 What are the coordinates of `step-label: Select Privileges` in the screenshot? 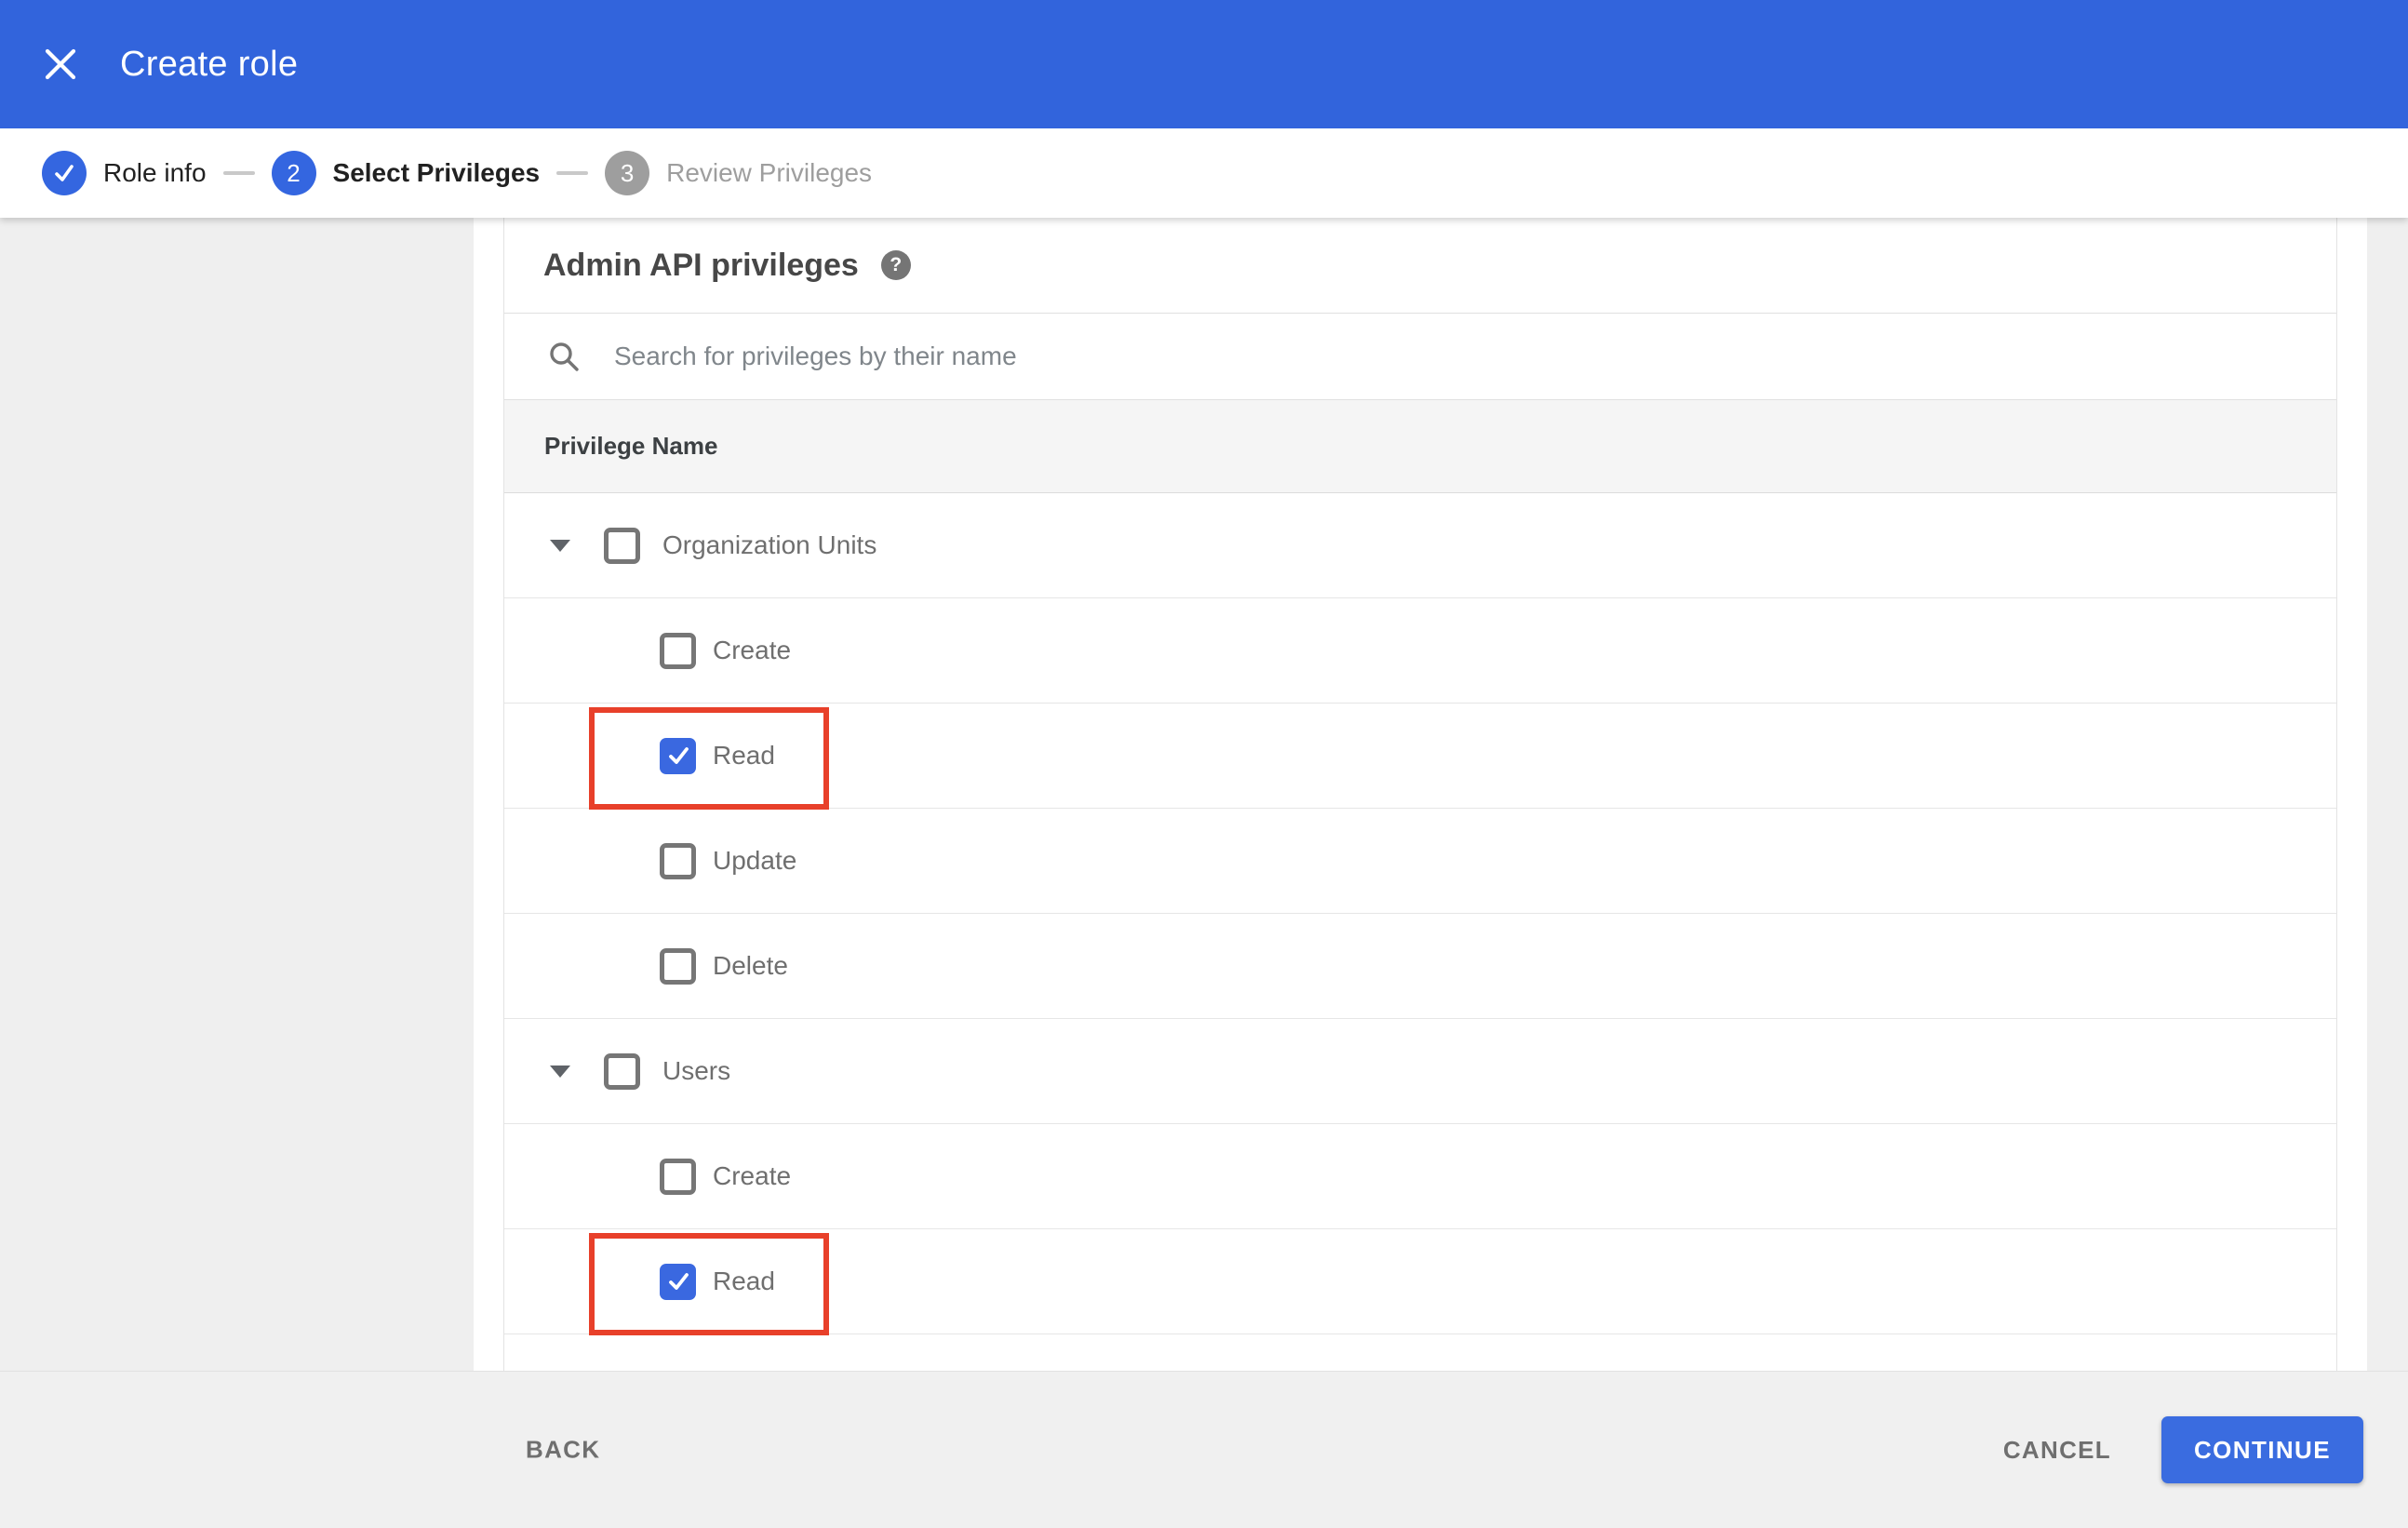 It's located at (437, 172).